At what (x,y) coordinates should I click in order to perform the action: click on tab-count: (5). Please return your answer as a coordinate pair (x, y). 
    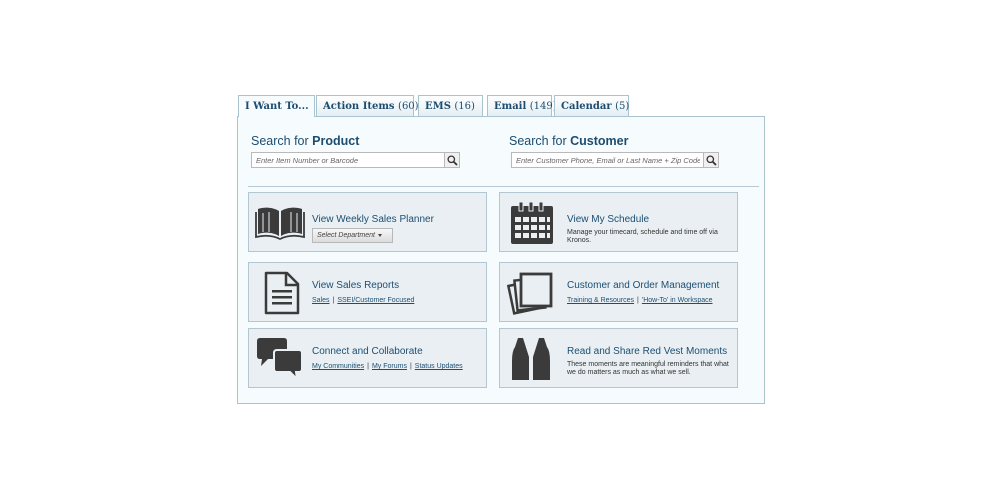
    Looking at the image, I should click on (622, 106).